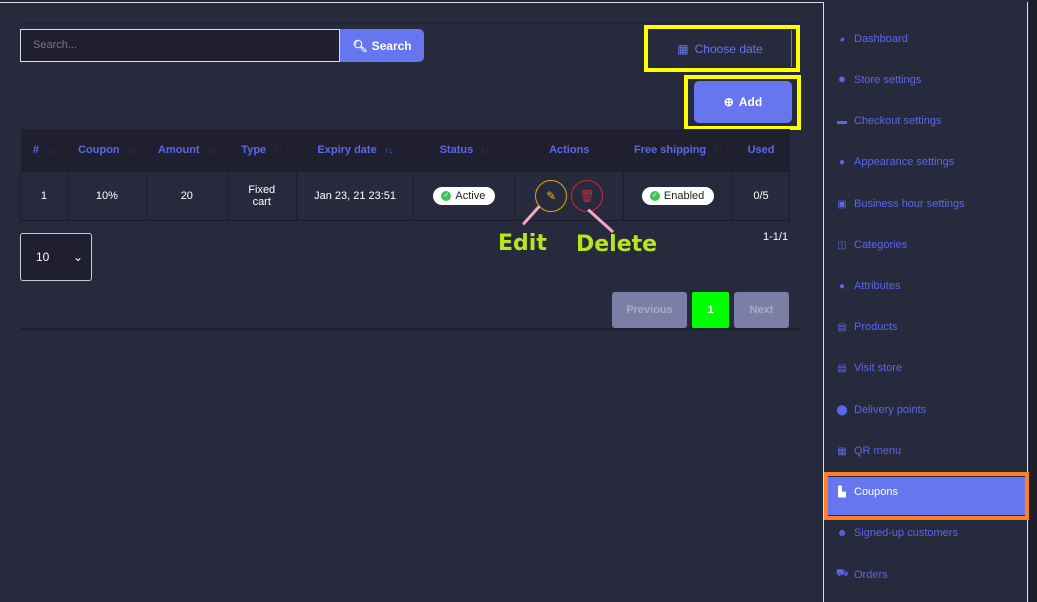 Image resolution: width=1037 pixels, height=602 pixels. I want to click on cell-coupon: 10%, so click(106, 195).